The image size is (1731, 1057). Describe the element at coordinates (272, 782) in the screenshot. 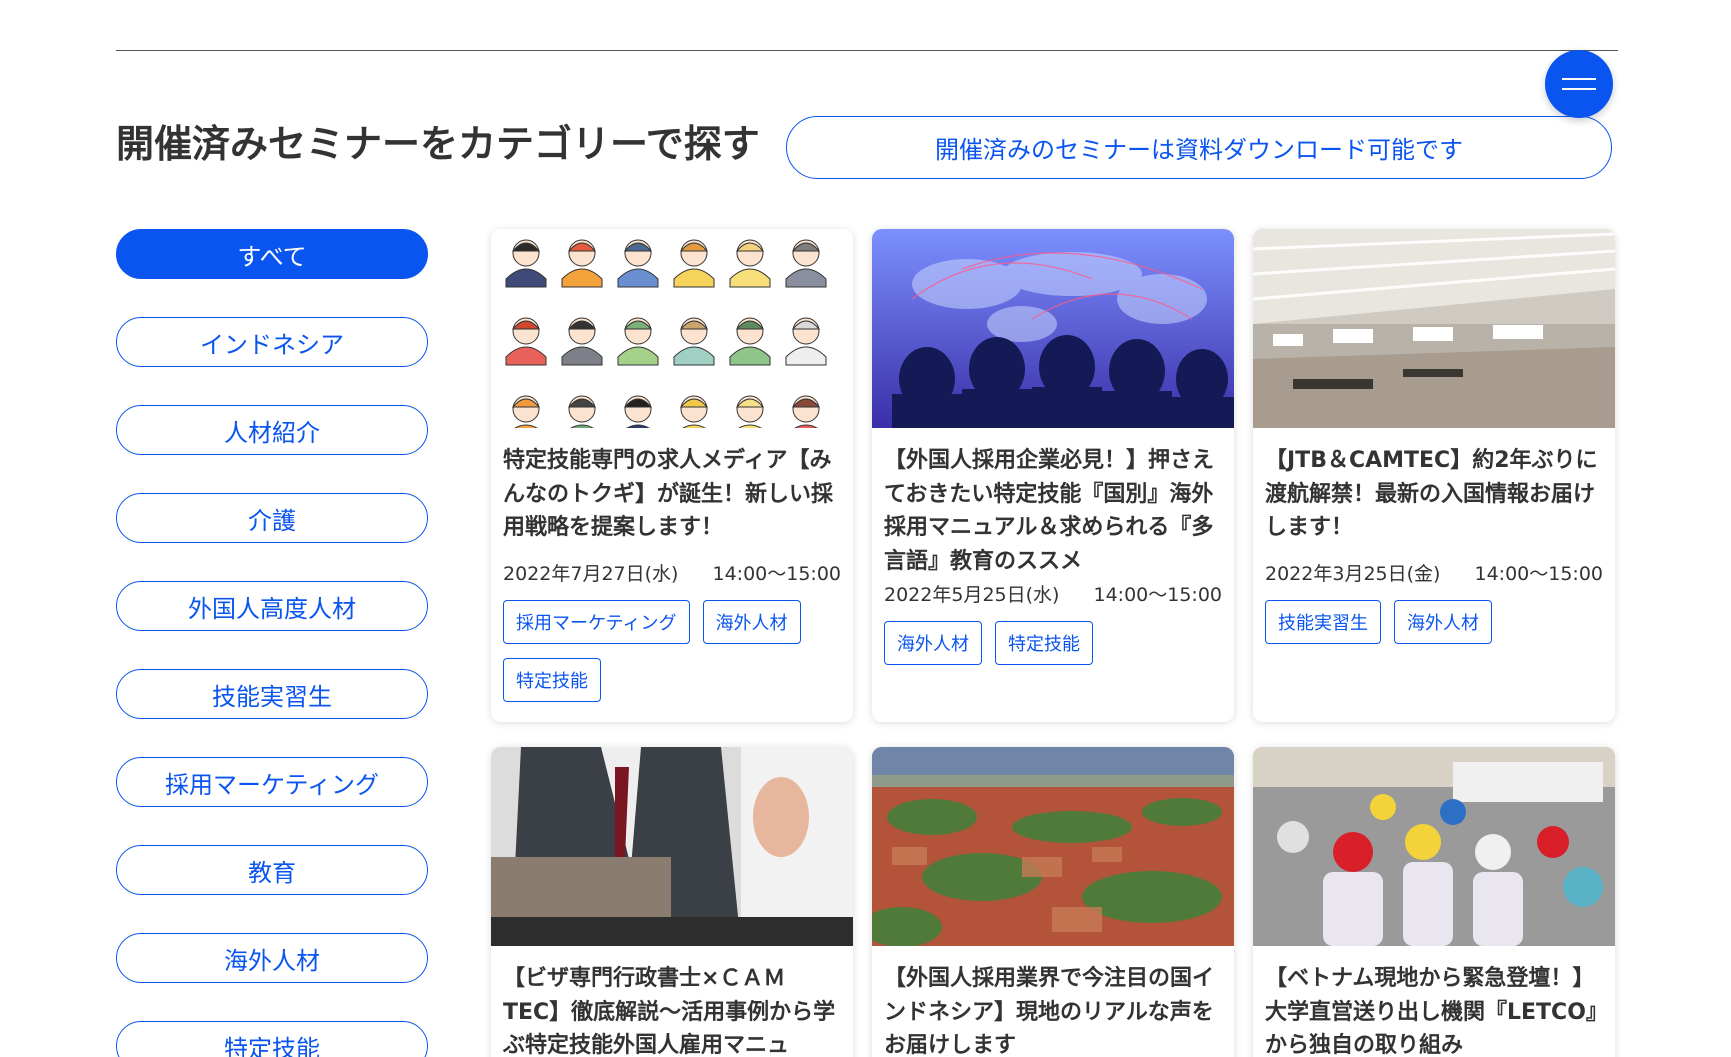

I see `category-recruit-marketing-button: 採用マーケティング` at that location.